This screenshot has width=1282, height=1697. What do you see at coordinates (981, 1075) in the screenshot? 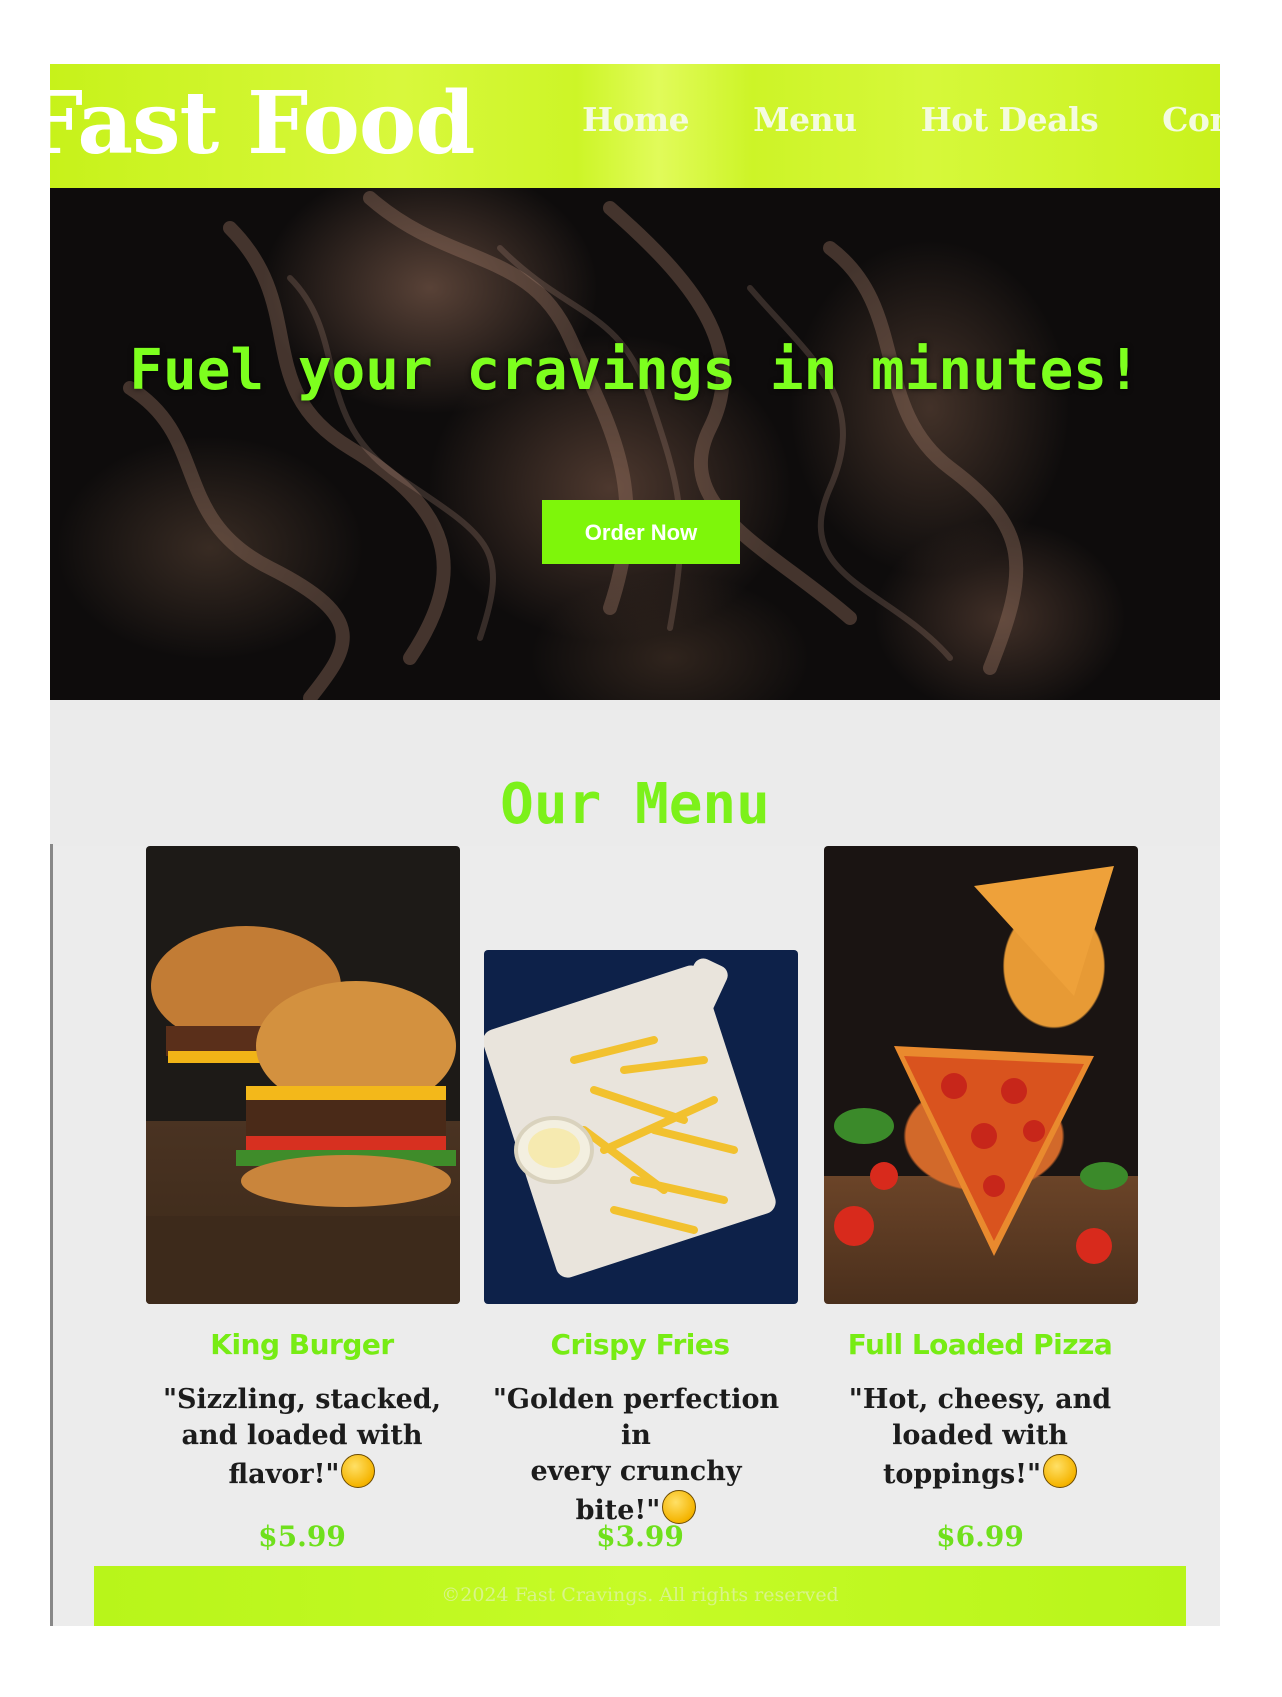
I see `full-loaded-pizza-image` at bounding box center [981, 1075].